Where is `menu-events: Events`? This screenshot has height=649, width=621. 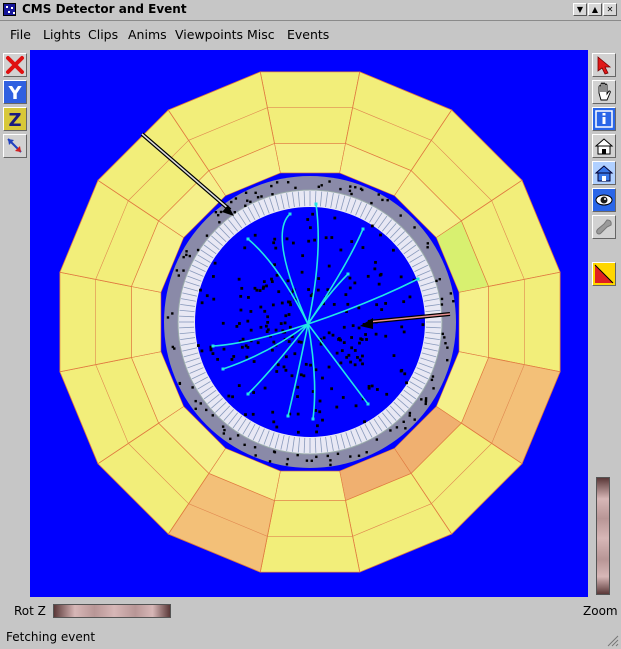 menu-events: Events is located at coordinates (308, 34).